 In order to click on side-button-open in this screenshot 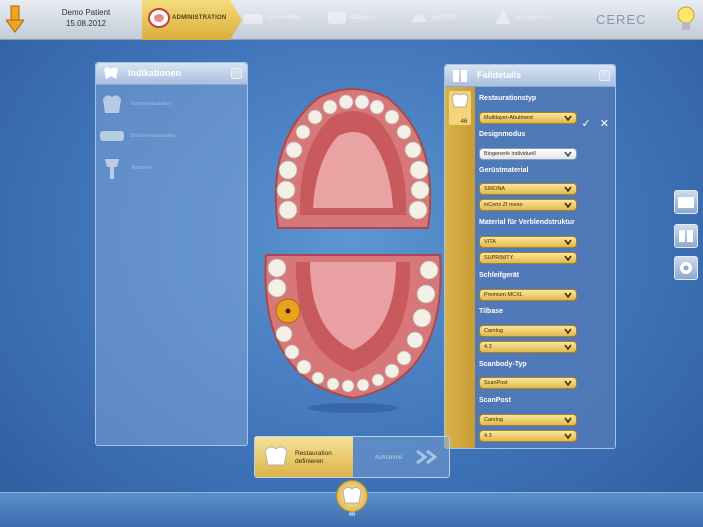, I will do `click(686, 202)`.